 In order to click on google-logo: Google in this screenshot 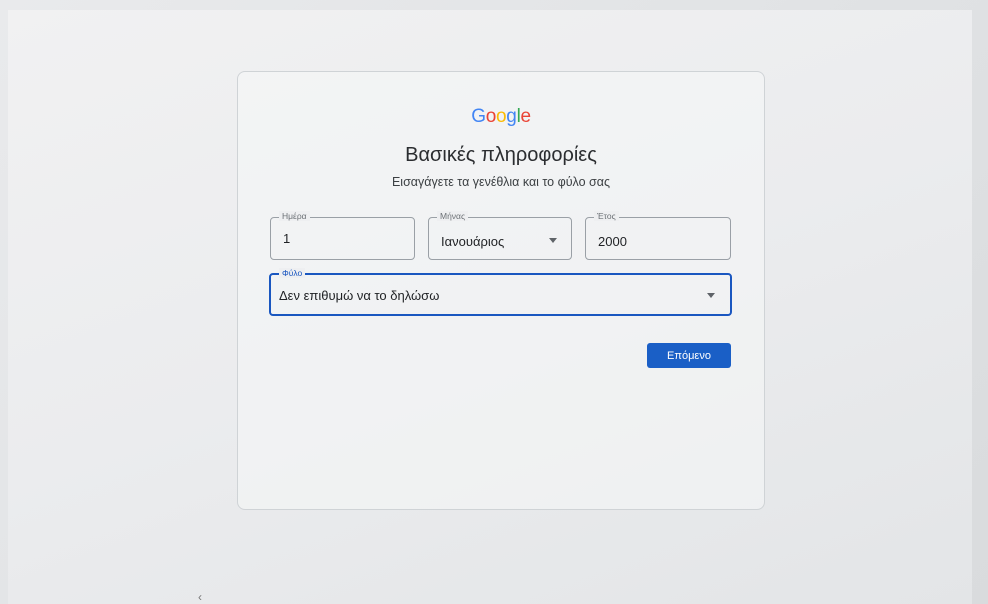, I will do `click(501, 117)`.